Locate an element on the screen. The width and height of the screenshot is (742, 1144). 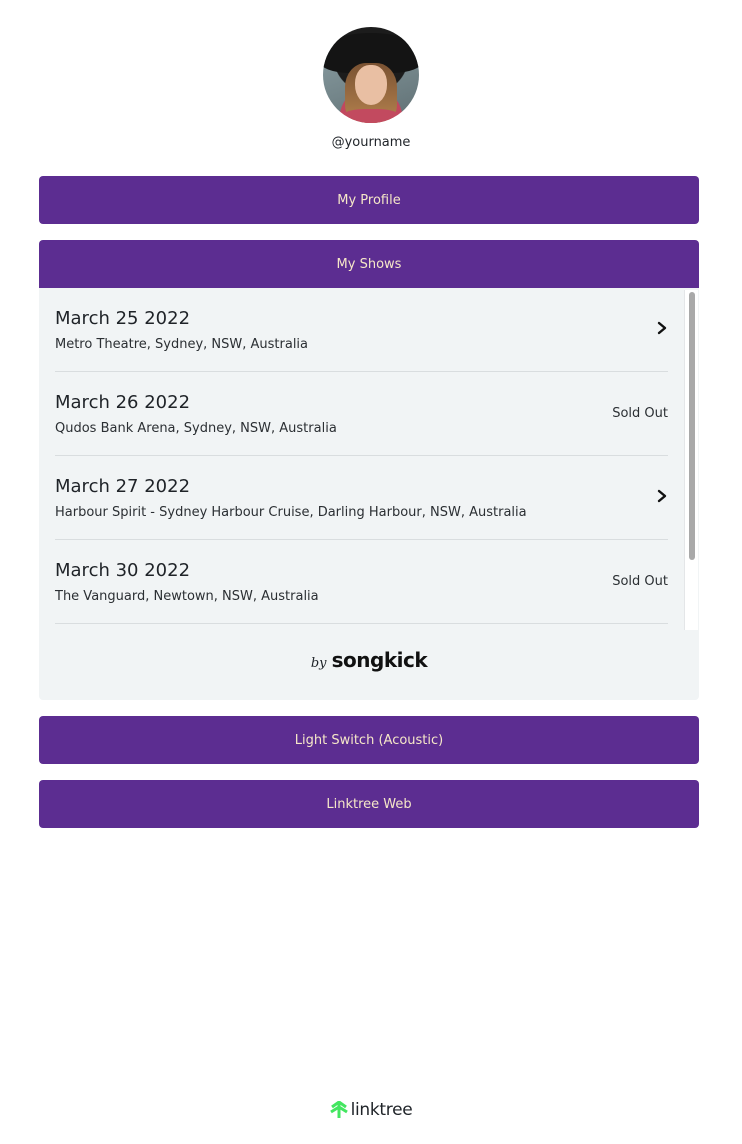
profile-header: @yourname is located at coordinates (371, 88).